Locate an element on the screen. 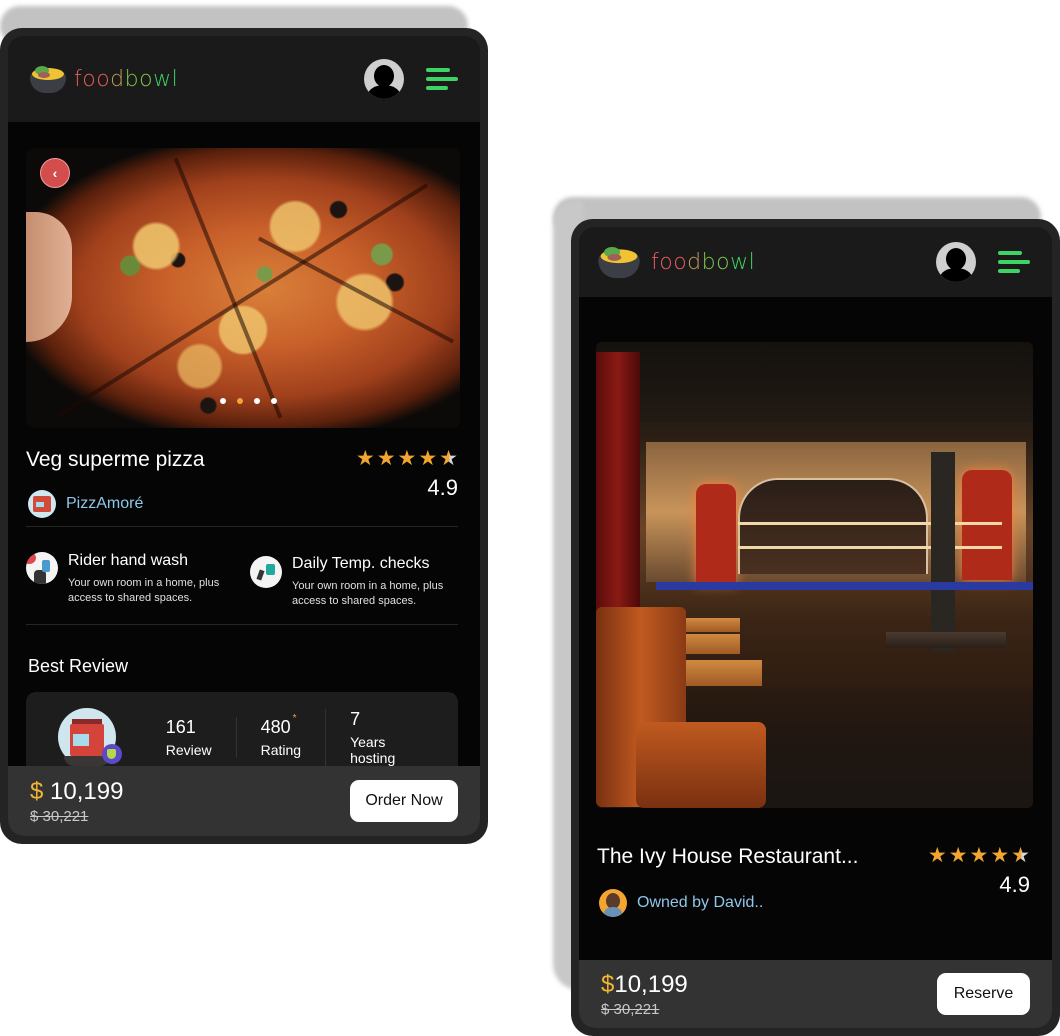 This screenshot has width=1060, height=1036. bottom-price-bar: $ 10,199 $ 30,221 Order Now is located at coordinates (244, 801).